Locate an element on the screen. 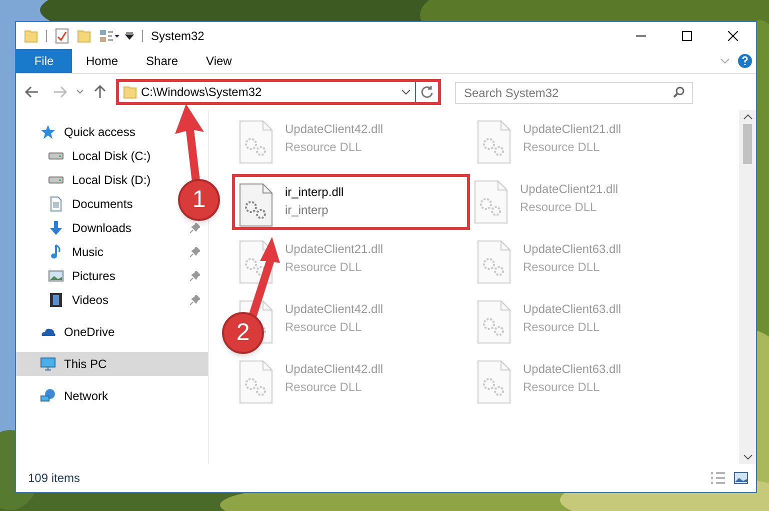  file-type: ir_interp is located at coordinates (307, 210).